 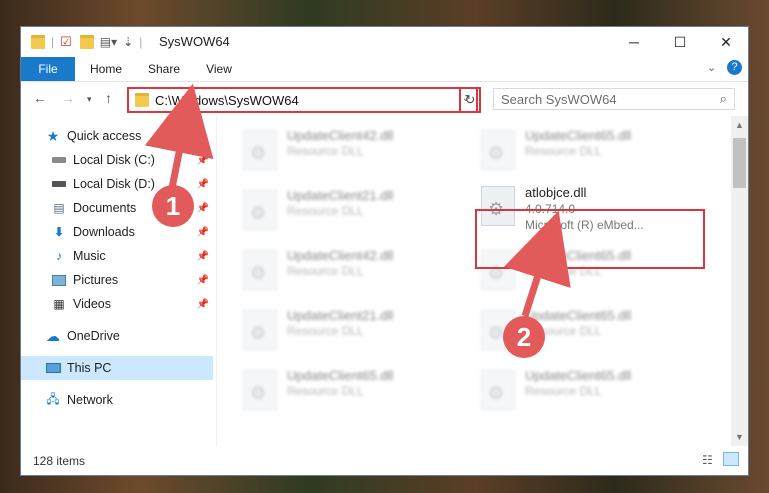 I want to click on sidebar-item-label: Documents, so click(x=105, y=208).